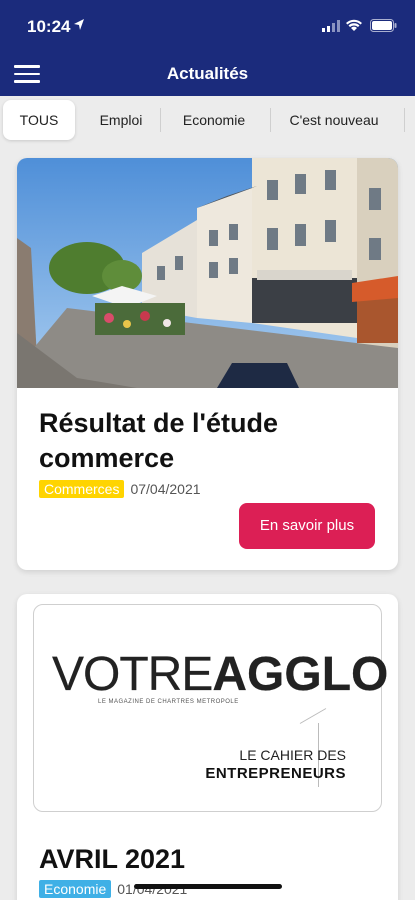 The height and width of the screenshot is (900, 415). What do you see at coordinates (168, 702) in the screenshot?
I see `magazine-subtitle: LE MAGAZINE DE CHARTRES METROPOLE` at bounding box center [168, 702].